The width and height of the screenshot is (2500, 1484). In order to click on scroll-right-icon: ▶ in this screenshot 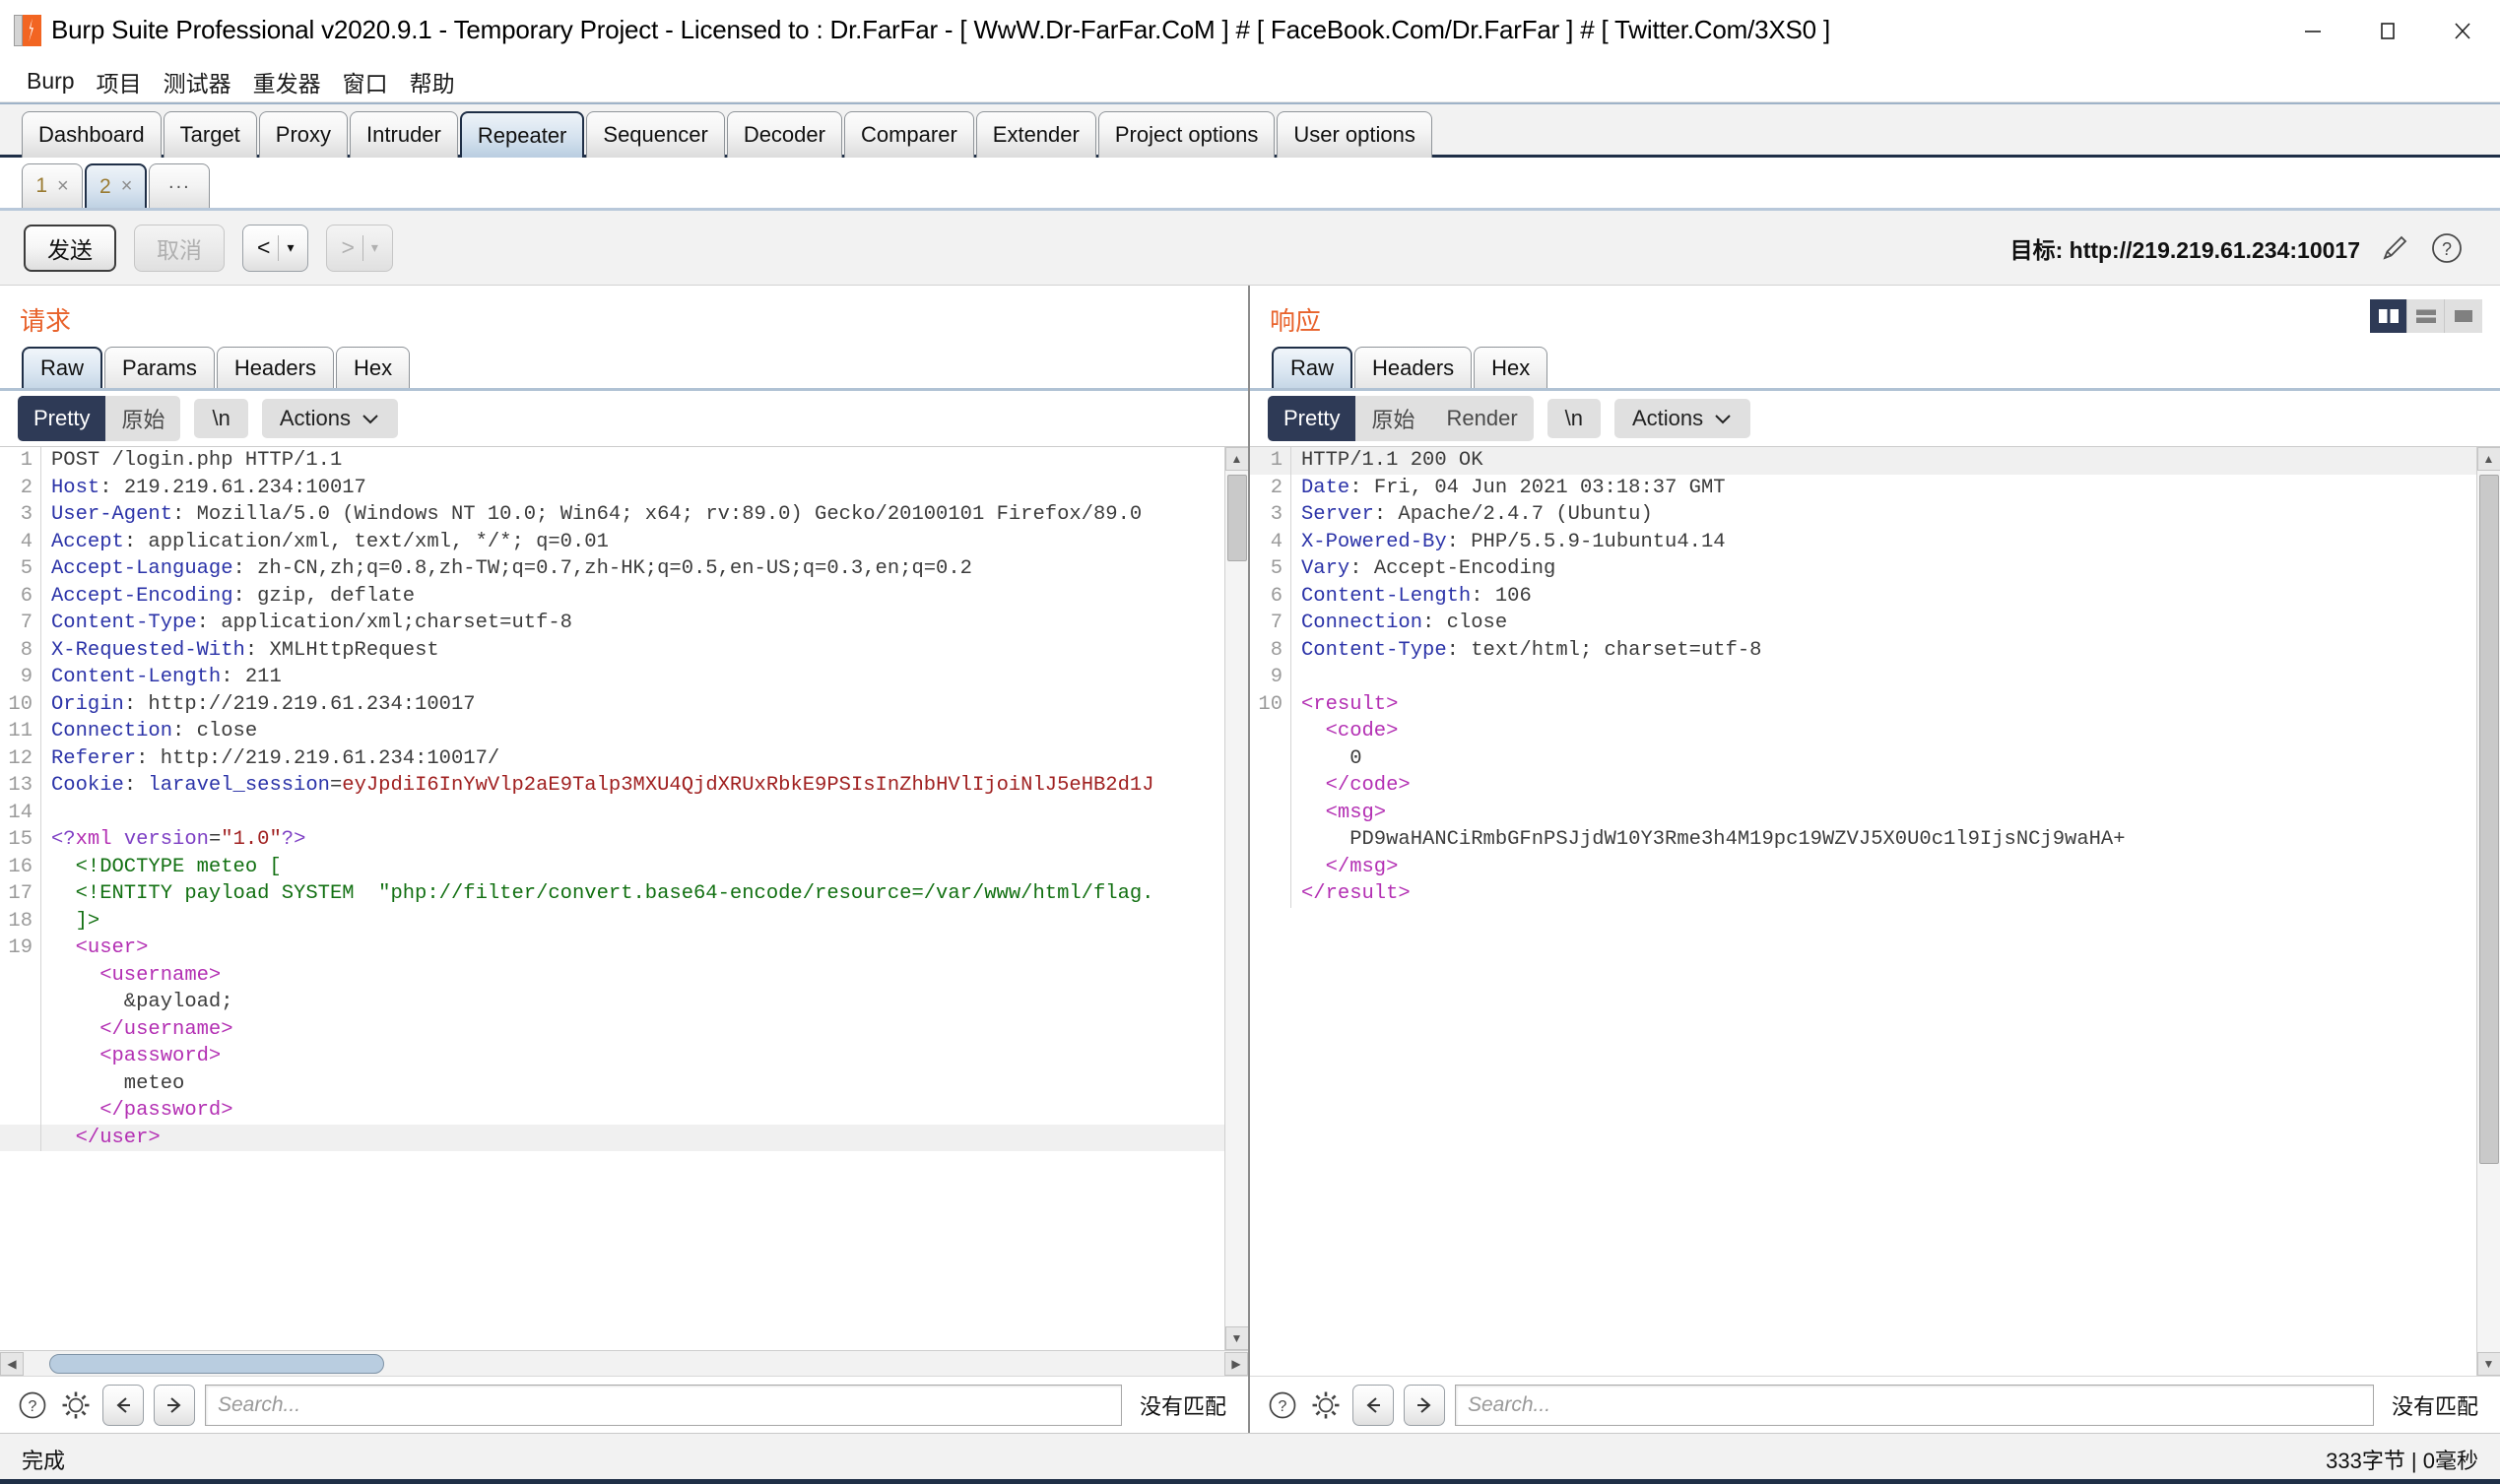, I will do `click(1236, 1363)`.